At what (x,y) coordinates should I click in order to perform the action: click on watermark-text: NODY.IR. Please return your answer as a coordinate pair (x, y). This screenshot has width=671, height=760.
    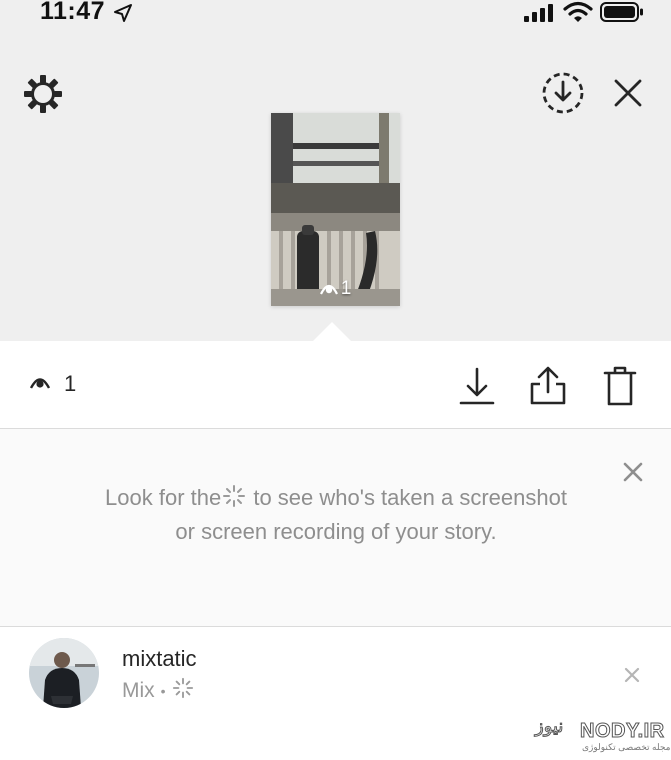
    Looking at the image, I should click on (622, 731).